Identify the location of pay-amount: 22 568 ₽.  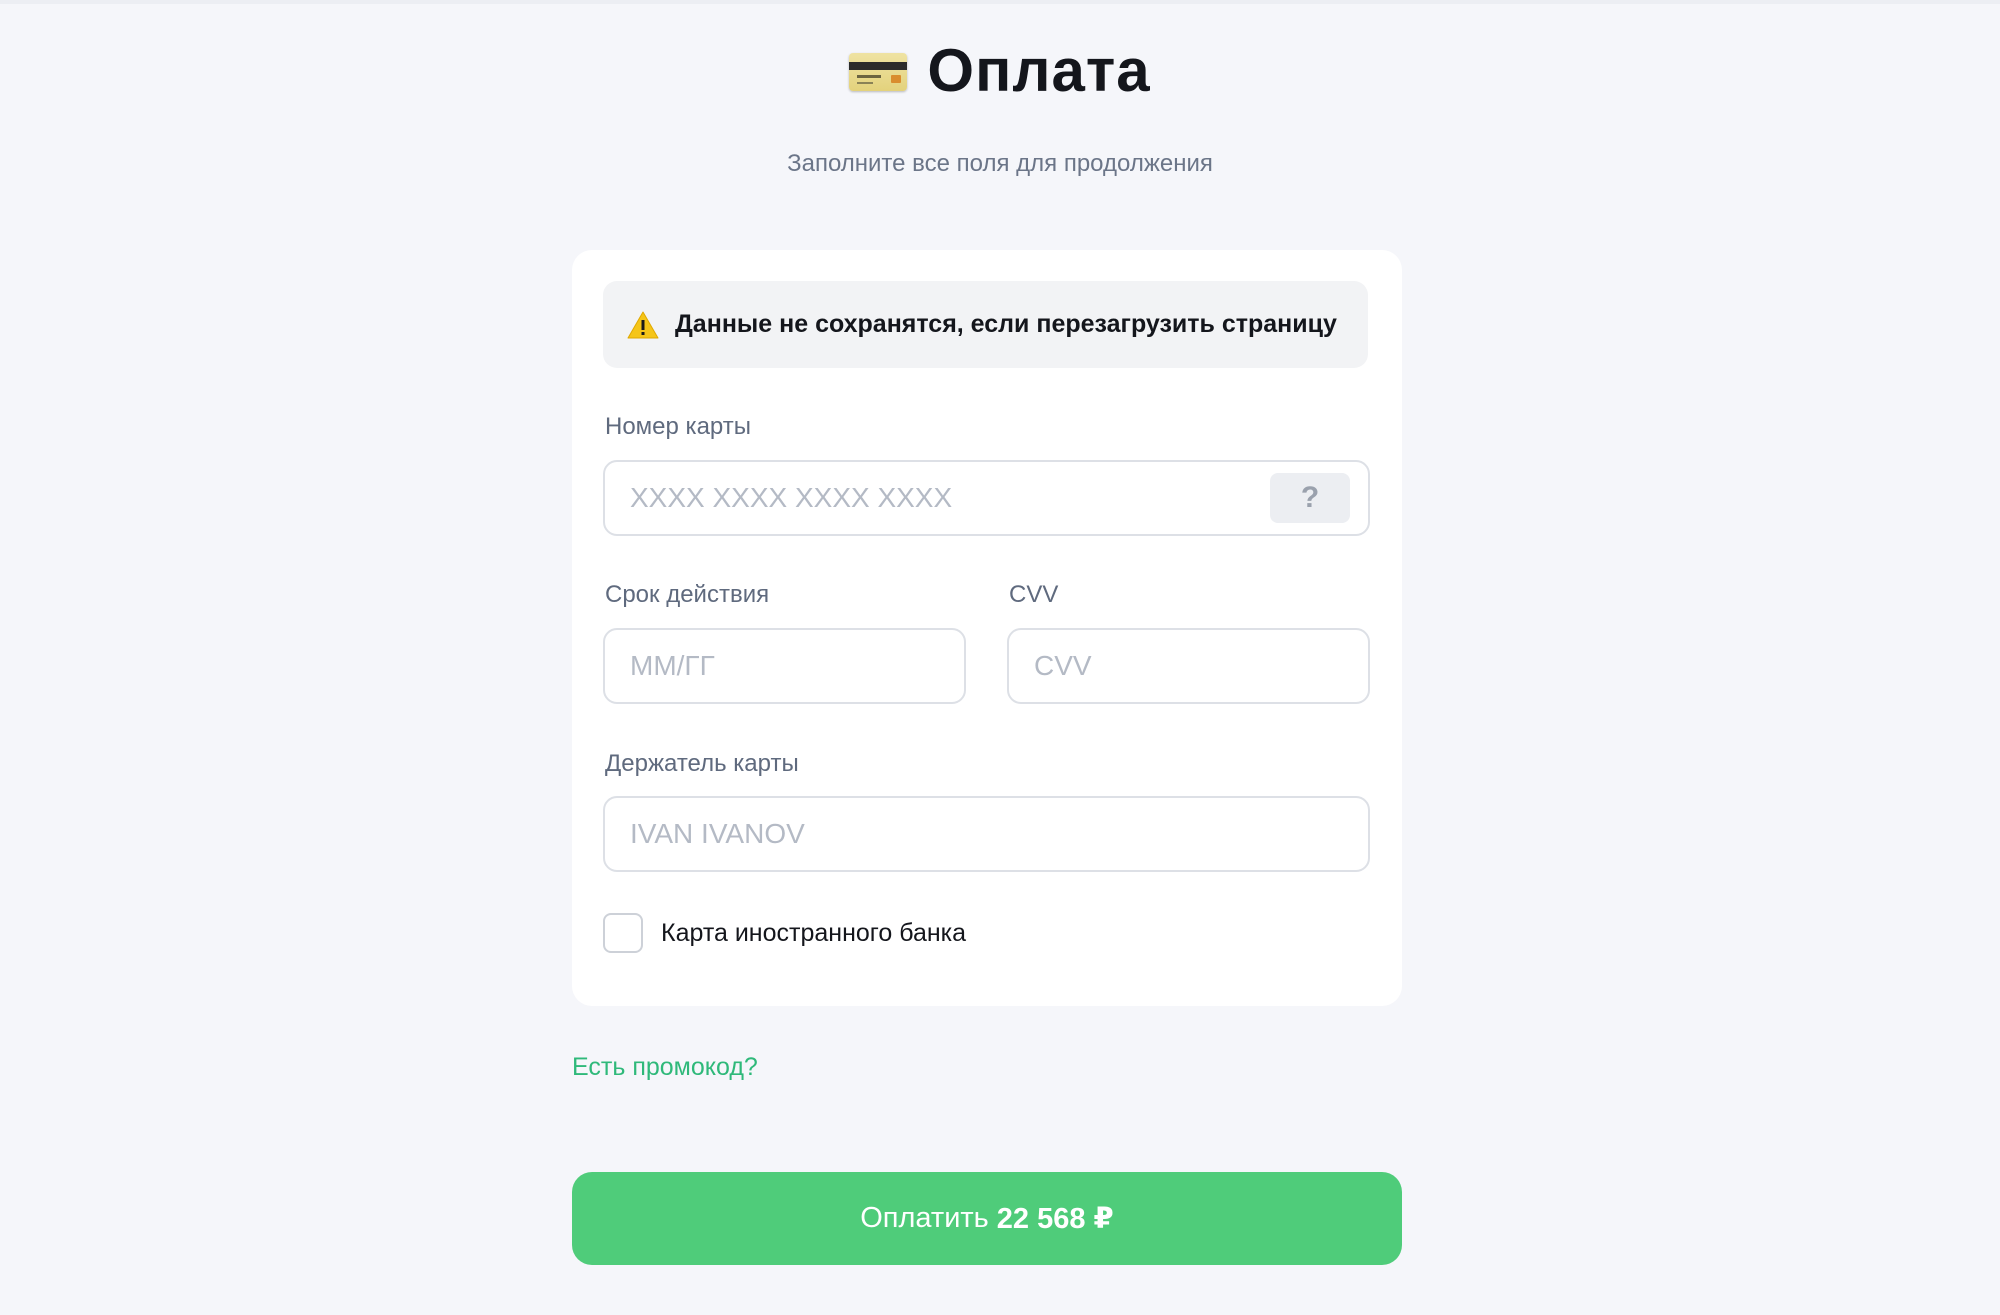
(1055, 1219).